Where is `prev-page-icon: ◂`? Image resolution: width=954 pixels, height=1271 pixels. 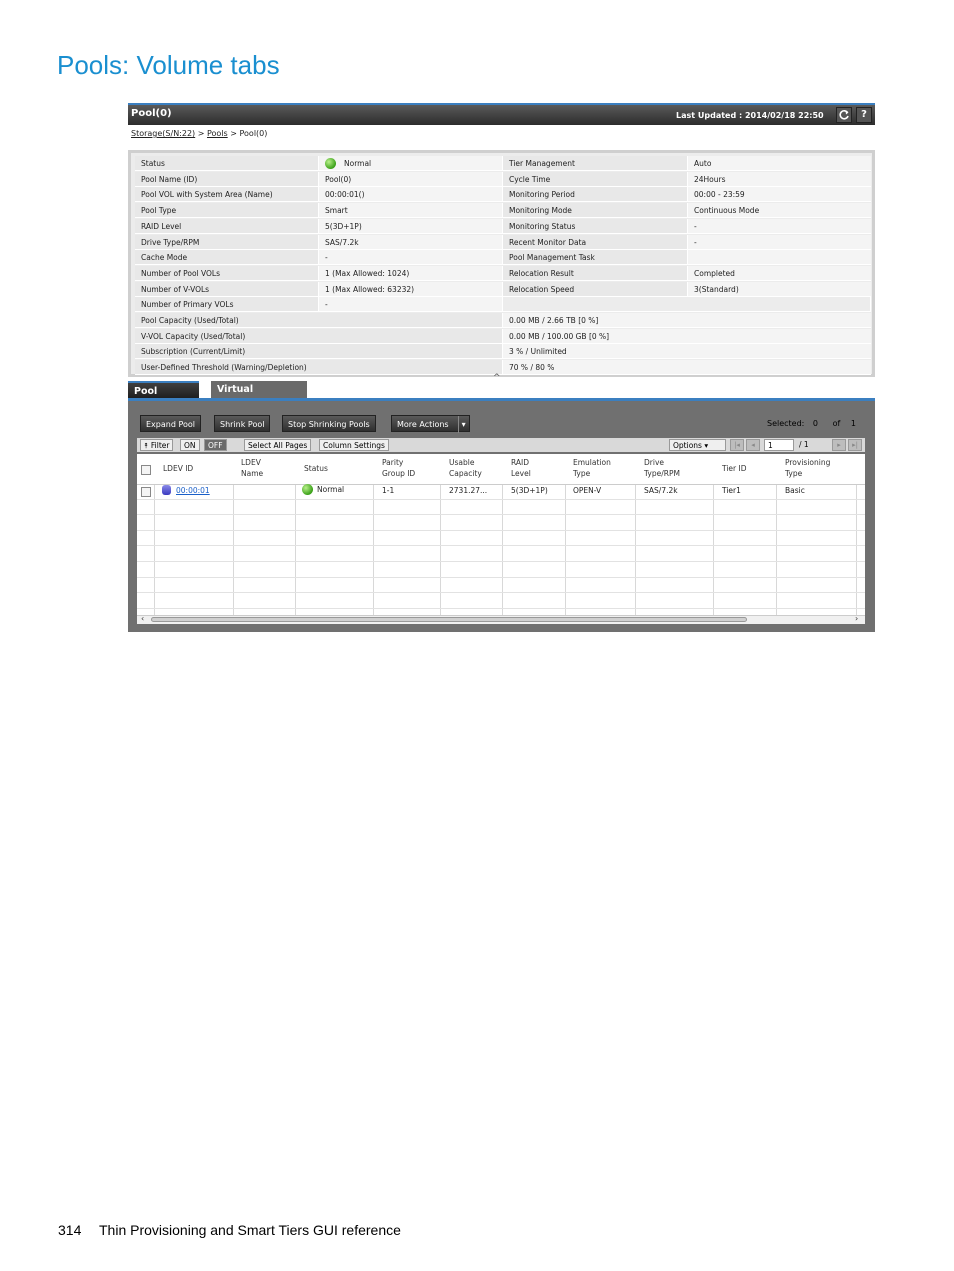 prev-page-icon: ◂ is located at coordinates (753, 445).